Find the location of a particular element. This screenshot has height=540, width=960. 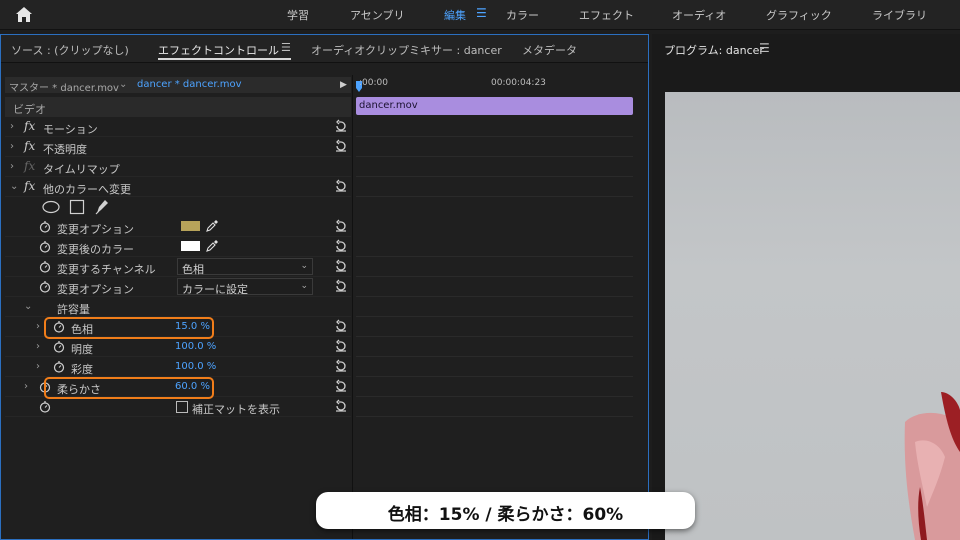

program-monitor-title: プログラム: dancer is located at coordinates (714, 50).